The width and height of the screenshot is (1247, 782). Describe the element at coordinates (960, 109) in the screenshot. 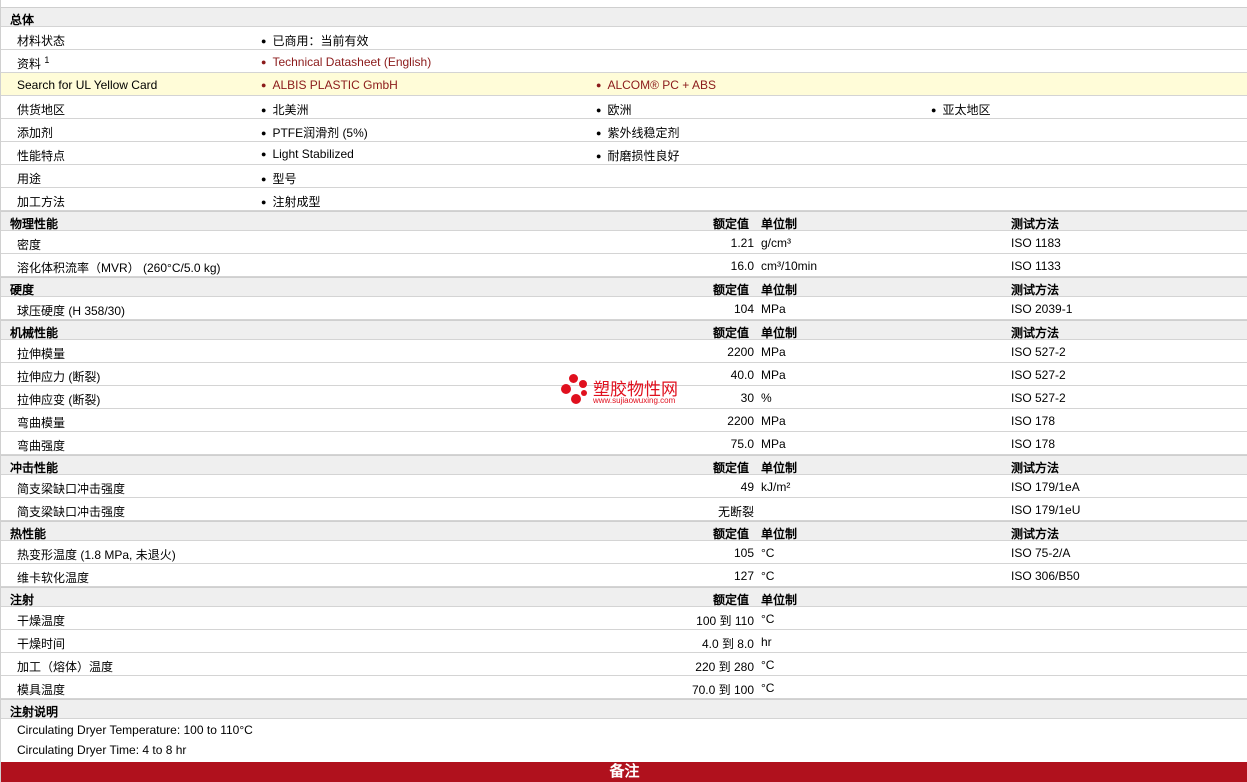

I see `bullet-item: 亚太地区` at that location.